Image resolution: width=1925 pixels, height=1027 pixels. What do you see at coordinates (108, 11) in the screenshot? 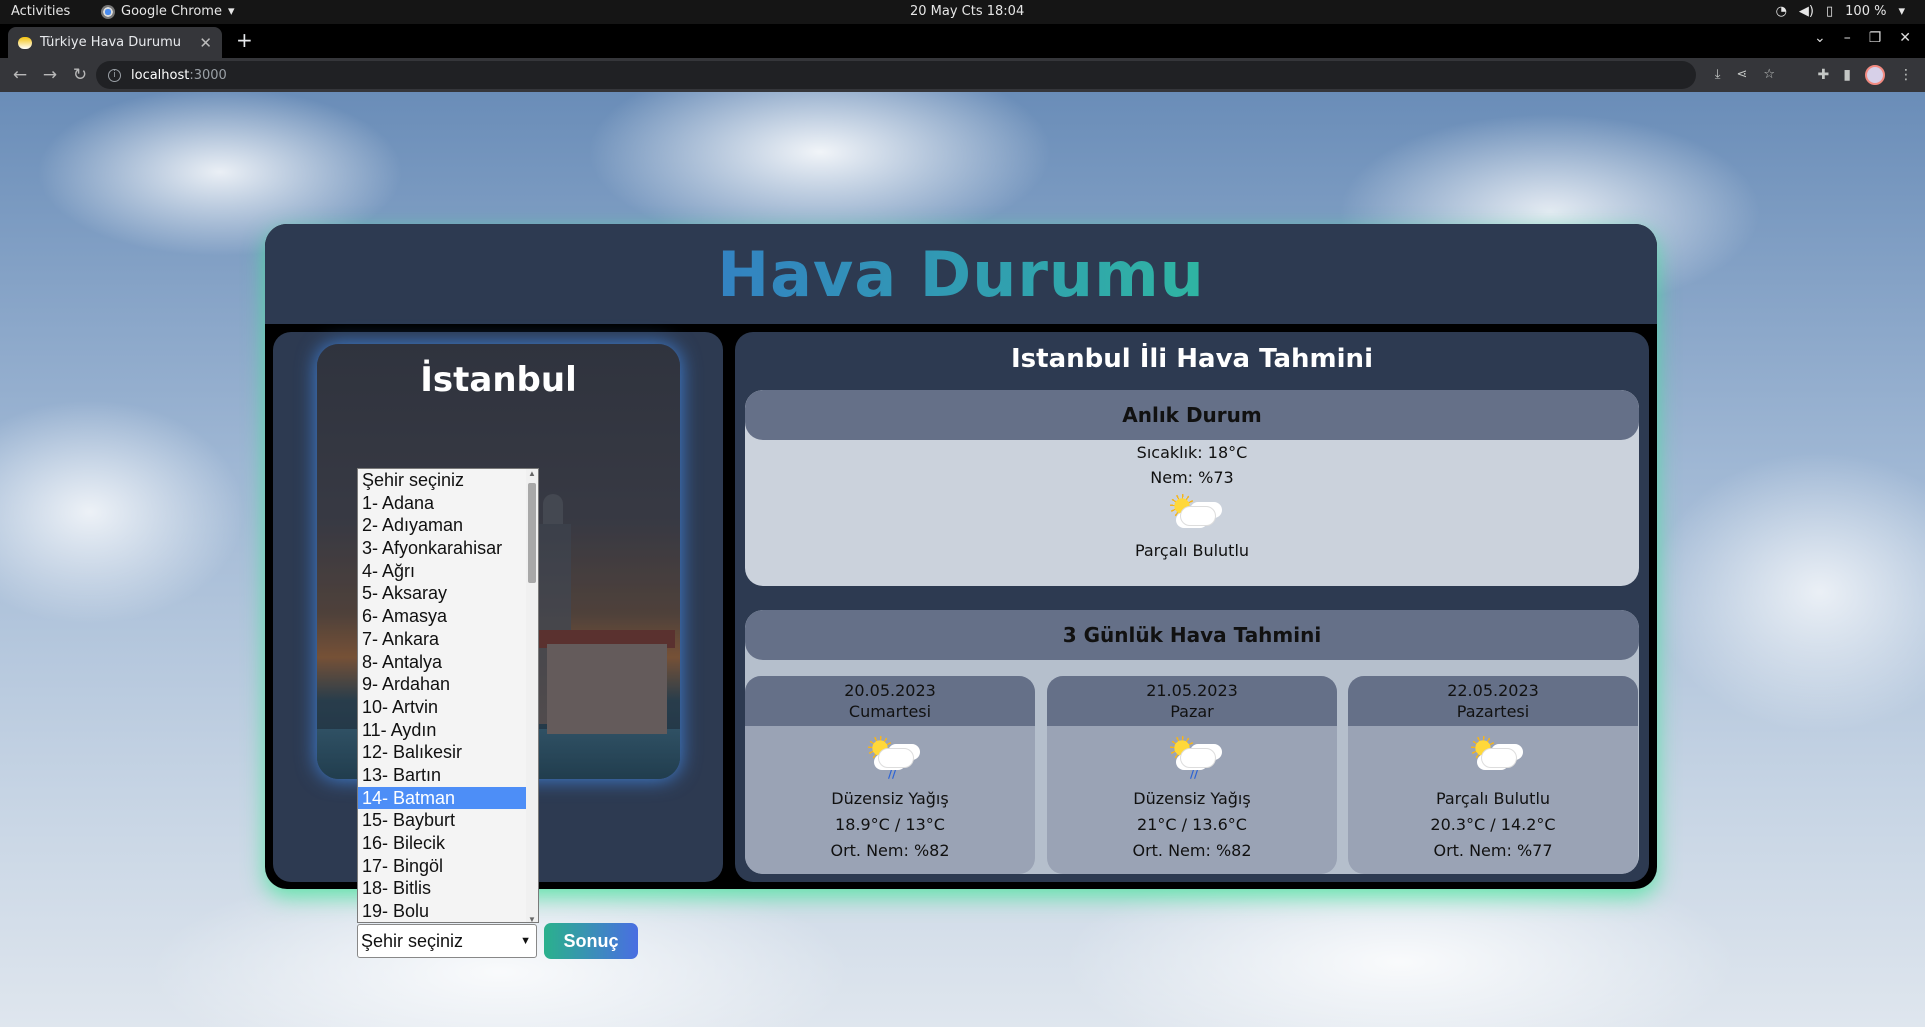
I see `chrome-icon` at bounding box center [108, 11].